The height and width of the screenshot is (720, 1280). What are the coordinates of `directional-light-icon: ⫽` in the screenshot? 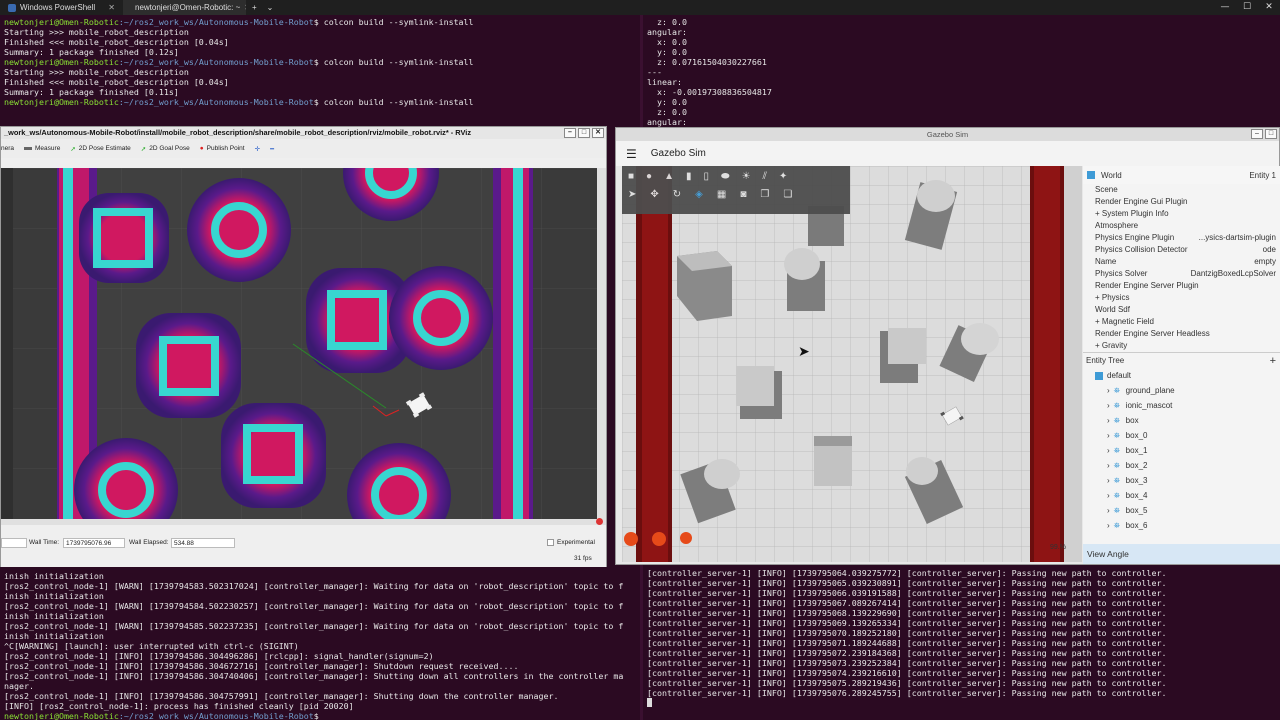 It's located at (765, 176).